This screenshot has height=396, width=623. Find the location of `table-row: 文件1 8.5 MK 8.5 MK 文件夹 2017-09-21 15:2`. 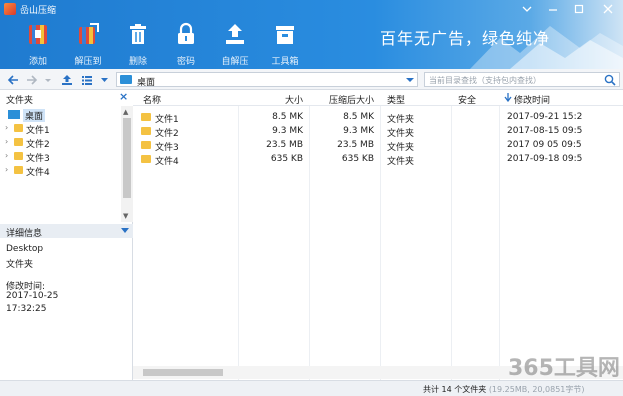

table-row: 文件1 8.5 MK 8.5 MK 文件夹 2017-09-21 15:2 is located at coordinates (378, 117).